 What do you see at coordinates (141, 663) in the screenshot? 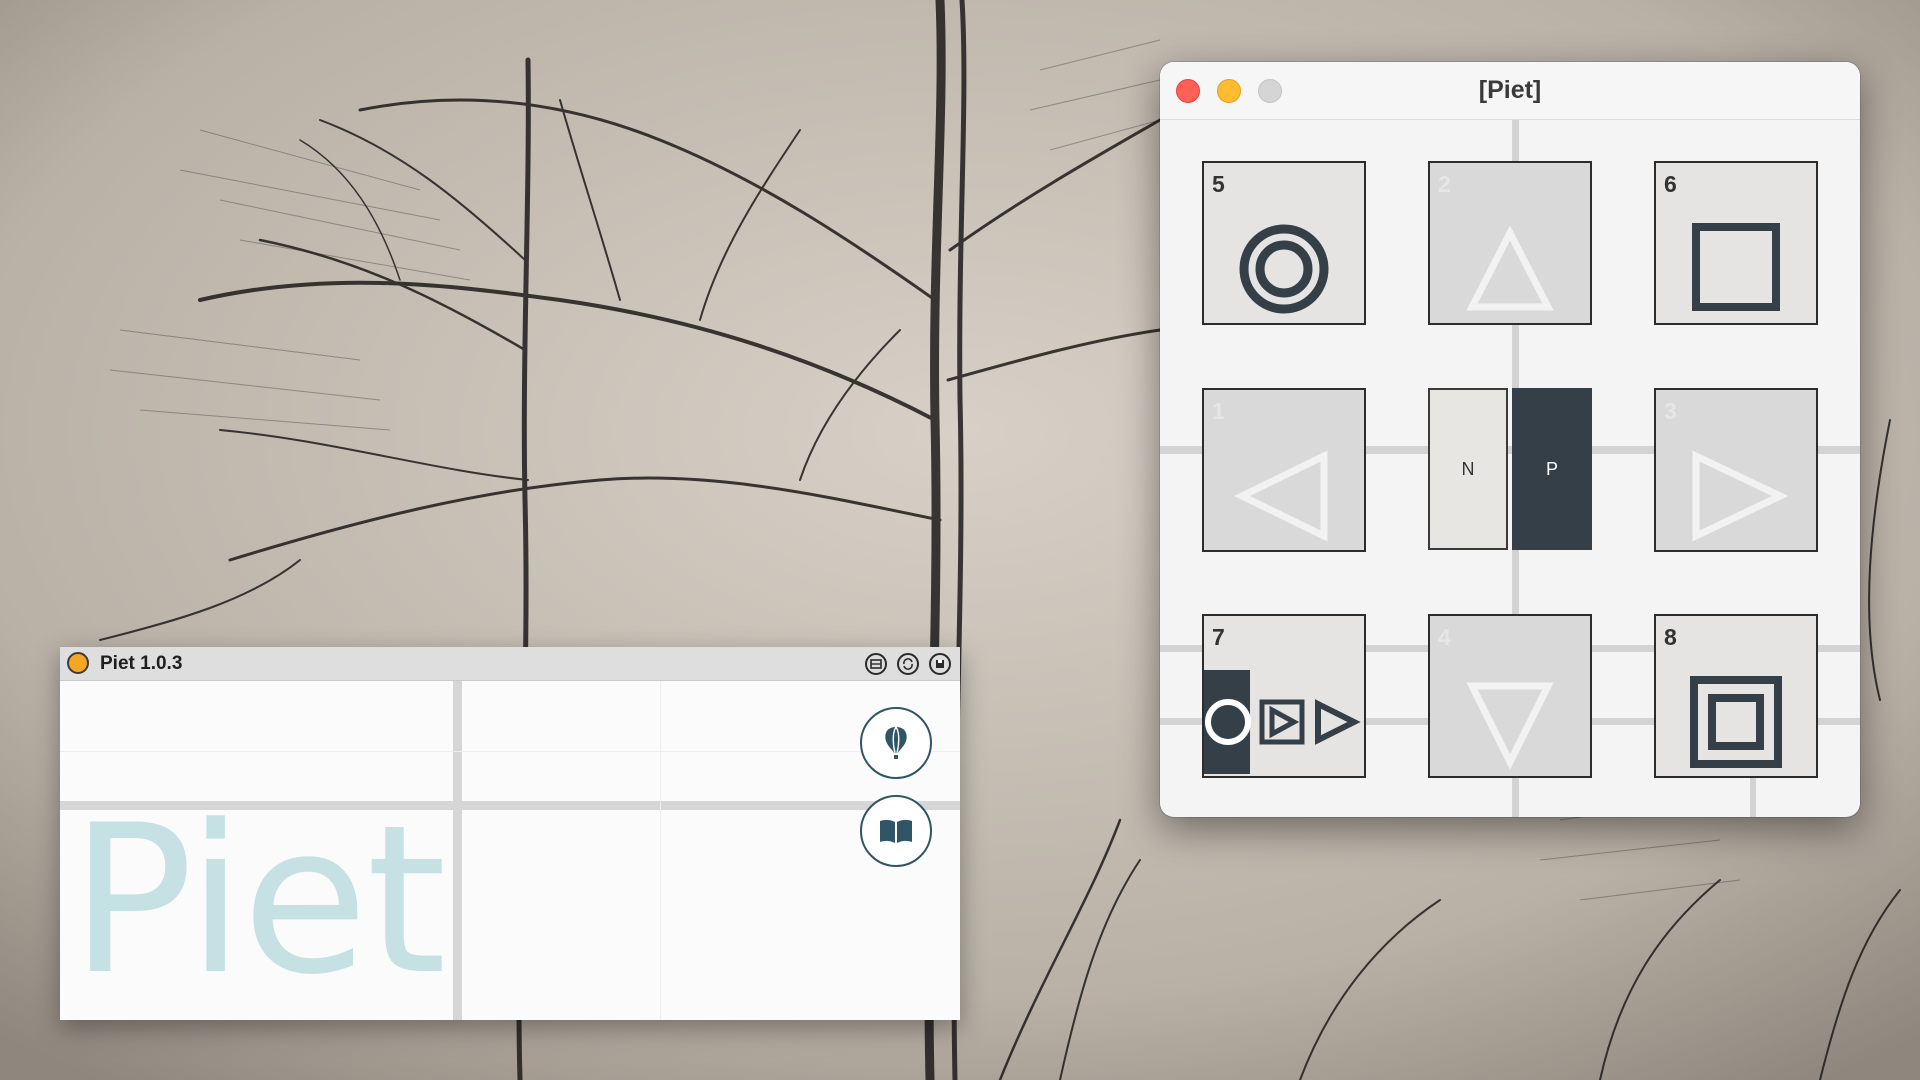
I see `device-title: Piet 1.0.3` at bounding box center [141, 663].